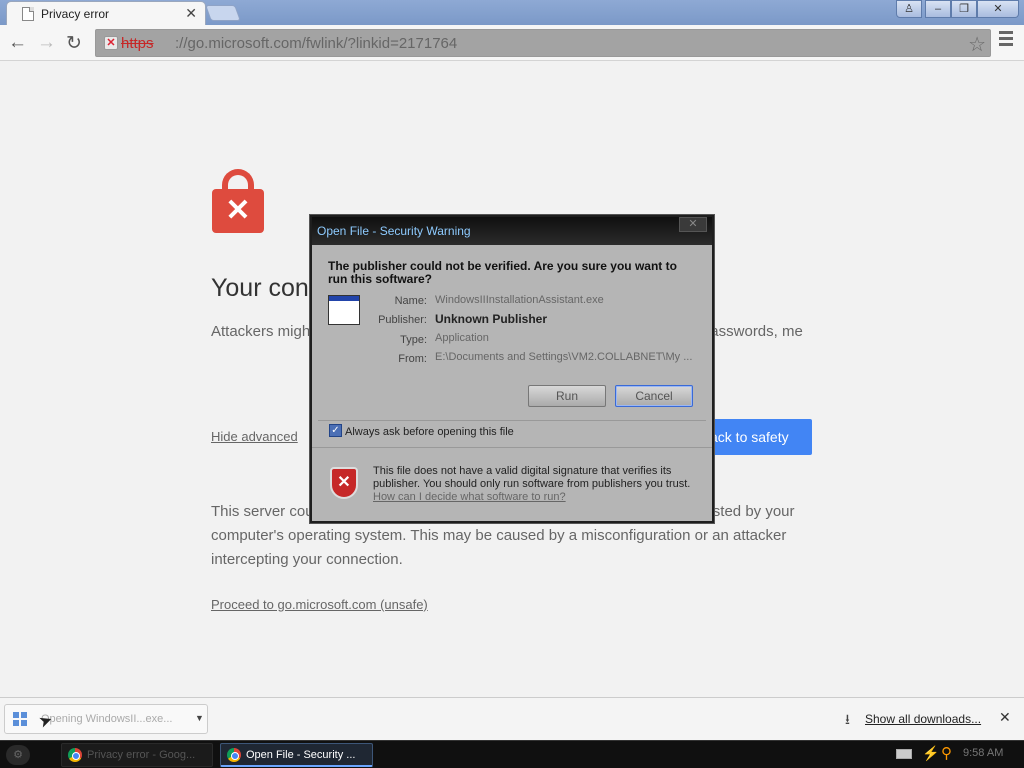 This screenshot has width=1024, height=768. I want to click on error-lock-icon: ✕, so click(238, 201).